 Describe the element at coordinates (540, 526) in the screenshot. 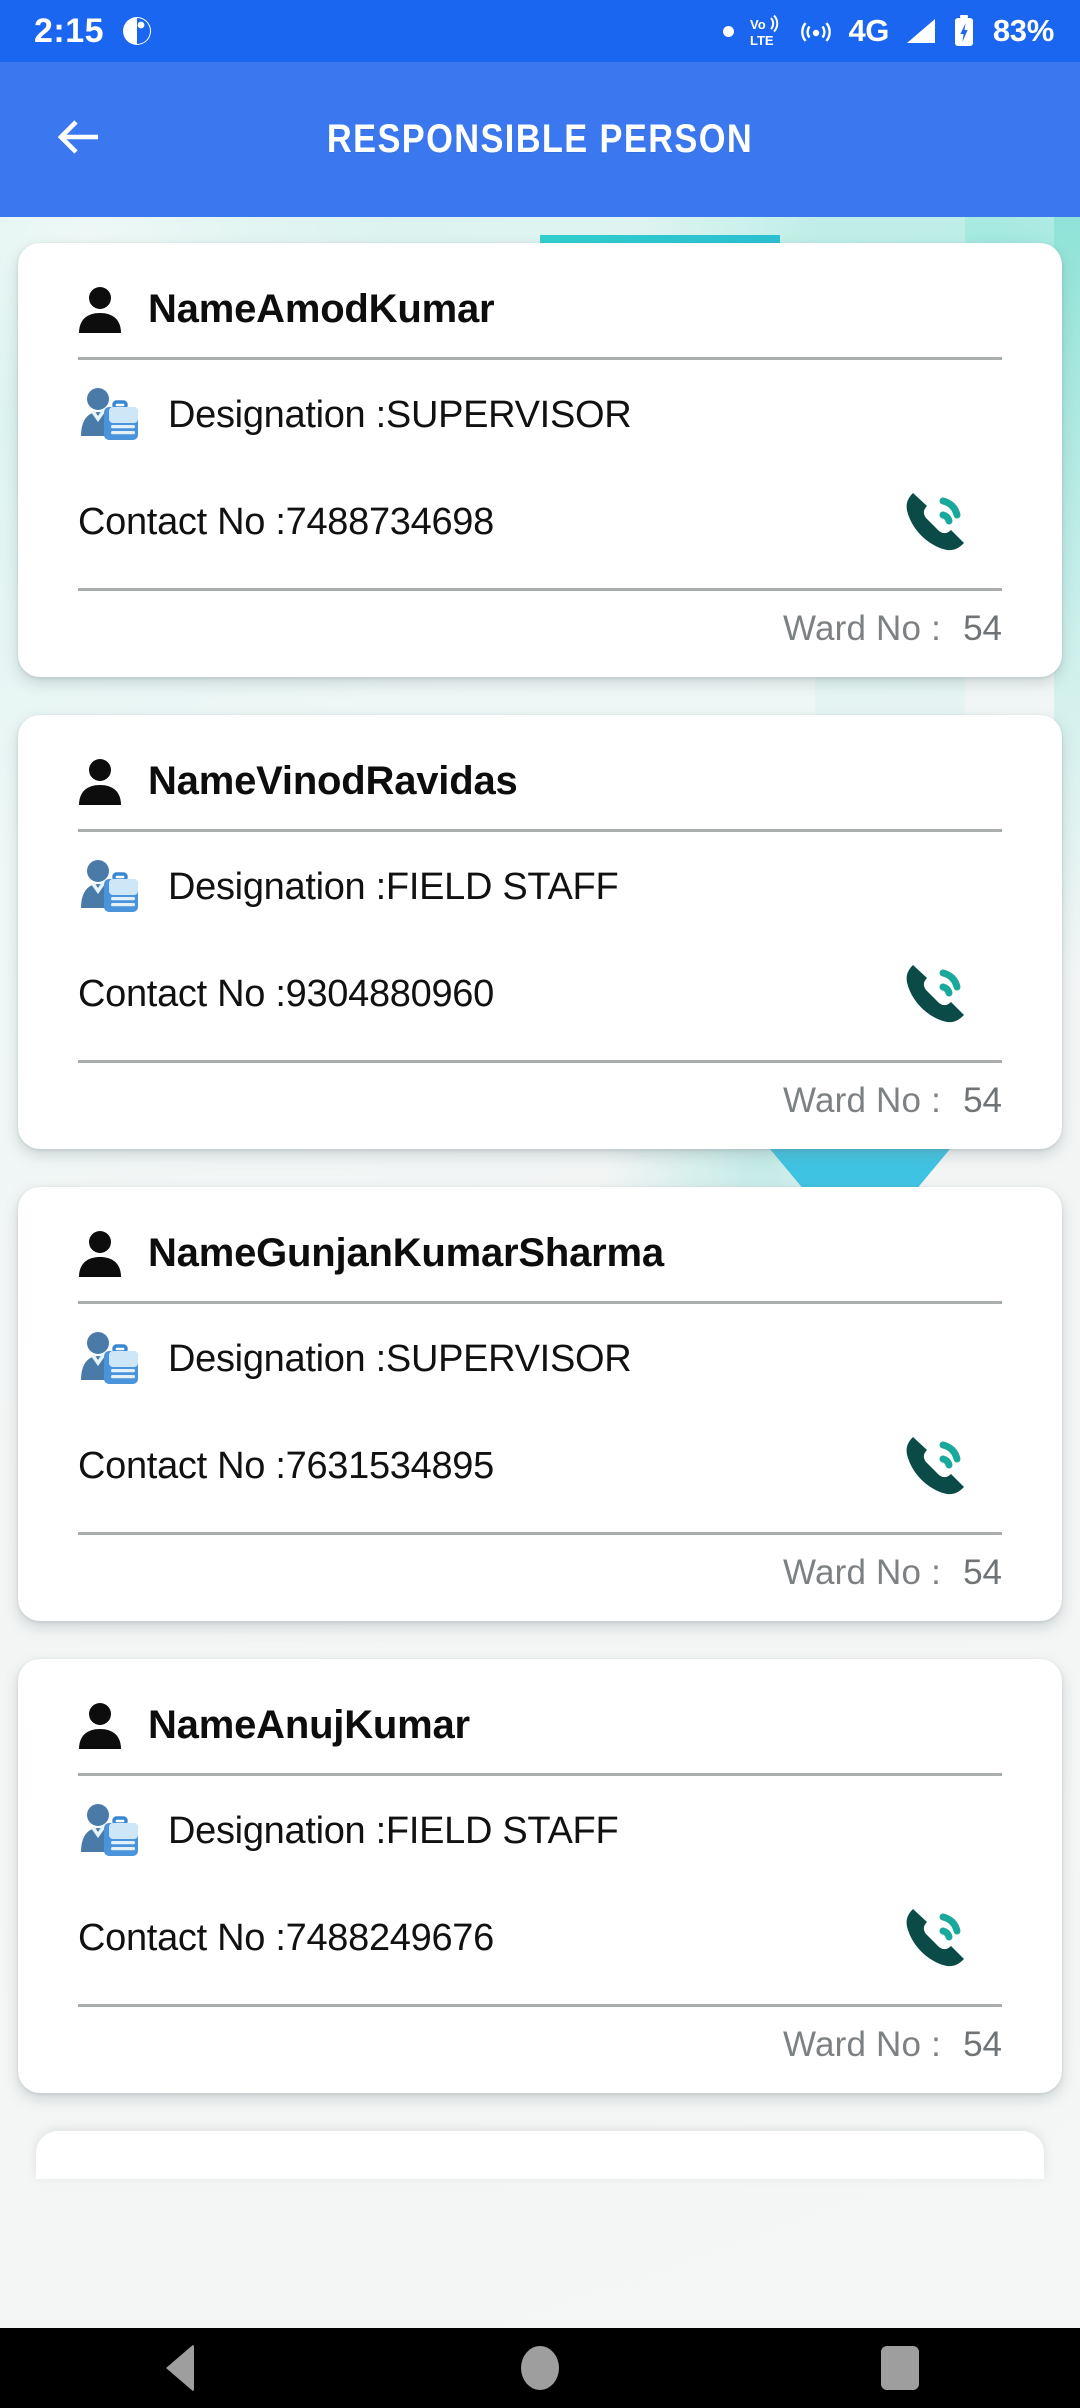

I see `contact-row: Contact No :7488734698` at that location.